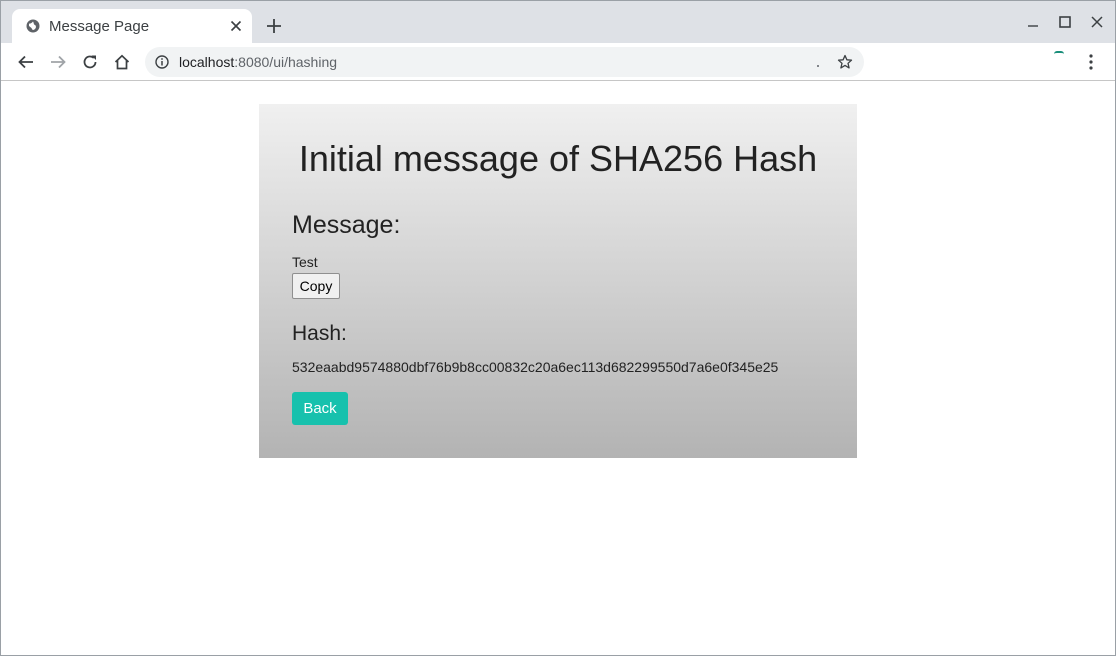 The height and width of the screenshot is (656, 1116). I want to click on profile-indicator, so click(1059, 52).